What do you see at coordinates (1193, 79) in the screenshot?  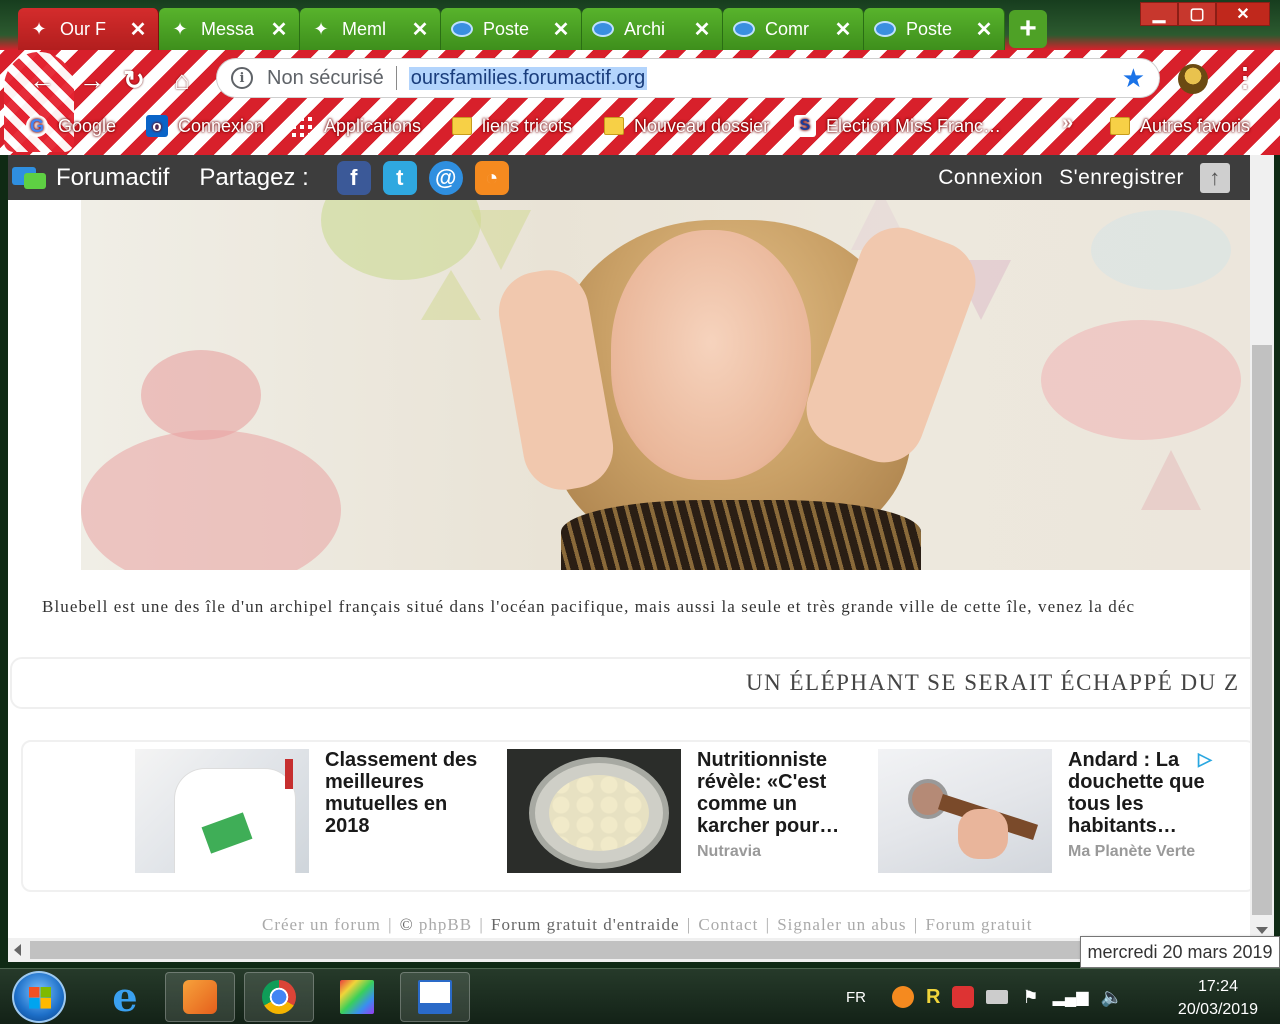 I see `profile-avatar` at bounding box center [1193, 79].